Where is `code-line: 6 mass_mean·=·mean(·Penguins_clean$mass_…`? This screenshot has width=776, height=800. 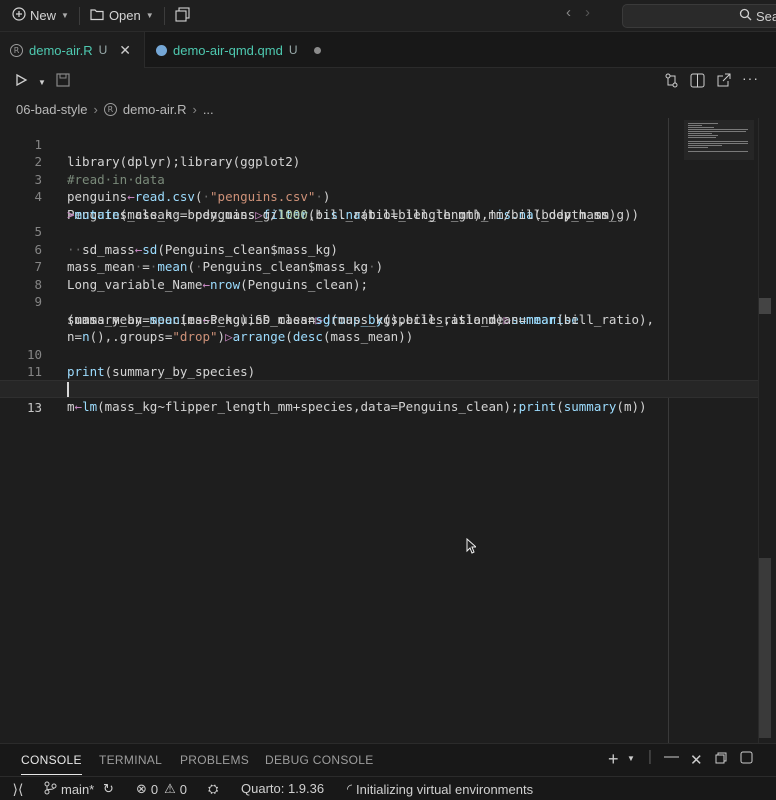
code-line: 6 mass_mean·=·mean(·Penguins_clean$mass_… is located at coordinates (380, 249).